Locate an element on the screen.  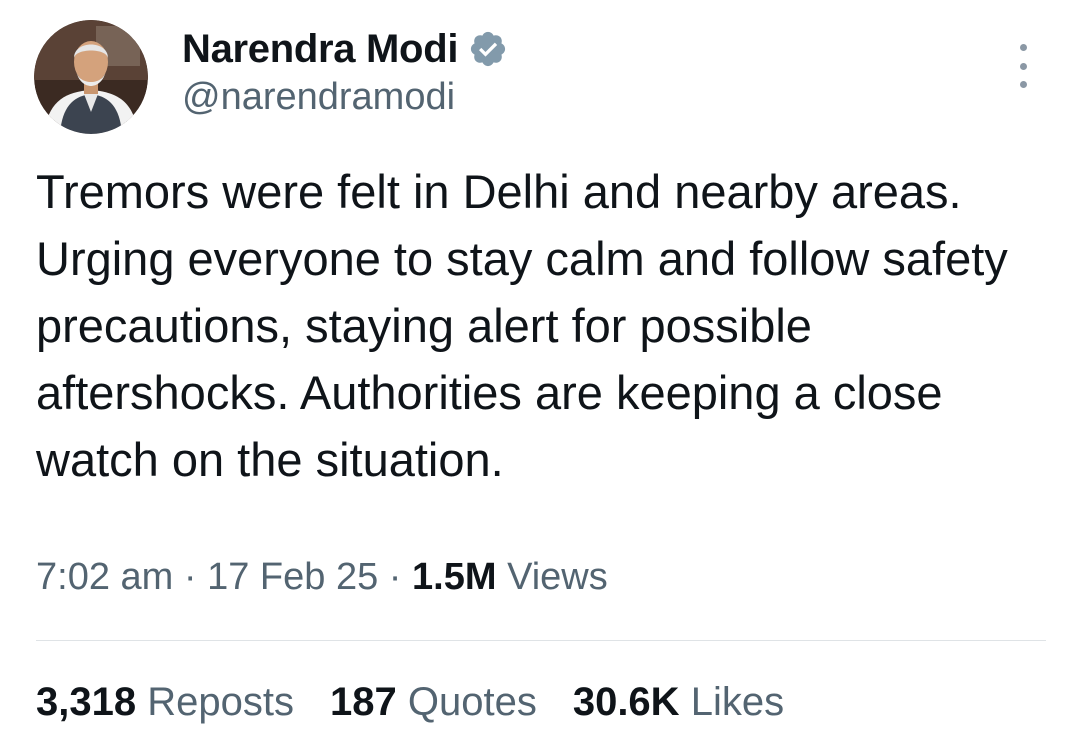
verified-badge-icon is located at coordinates (488, 49).